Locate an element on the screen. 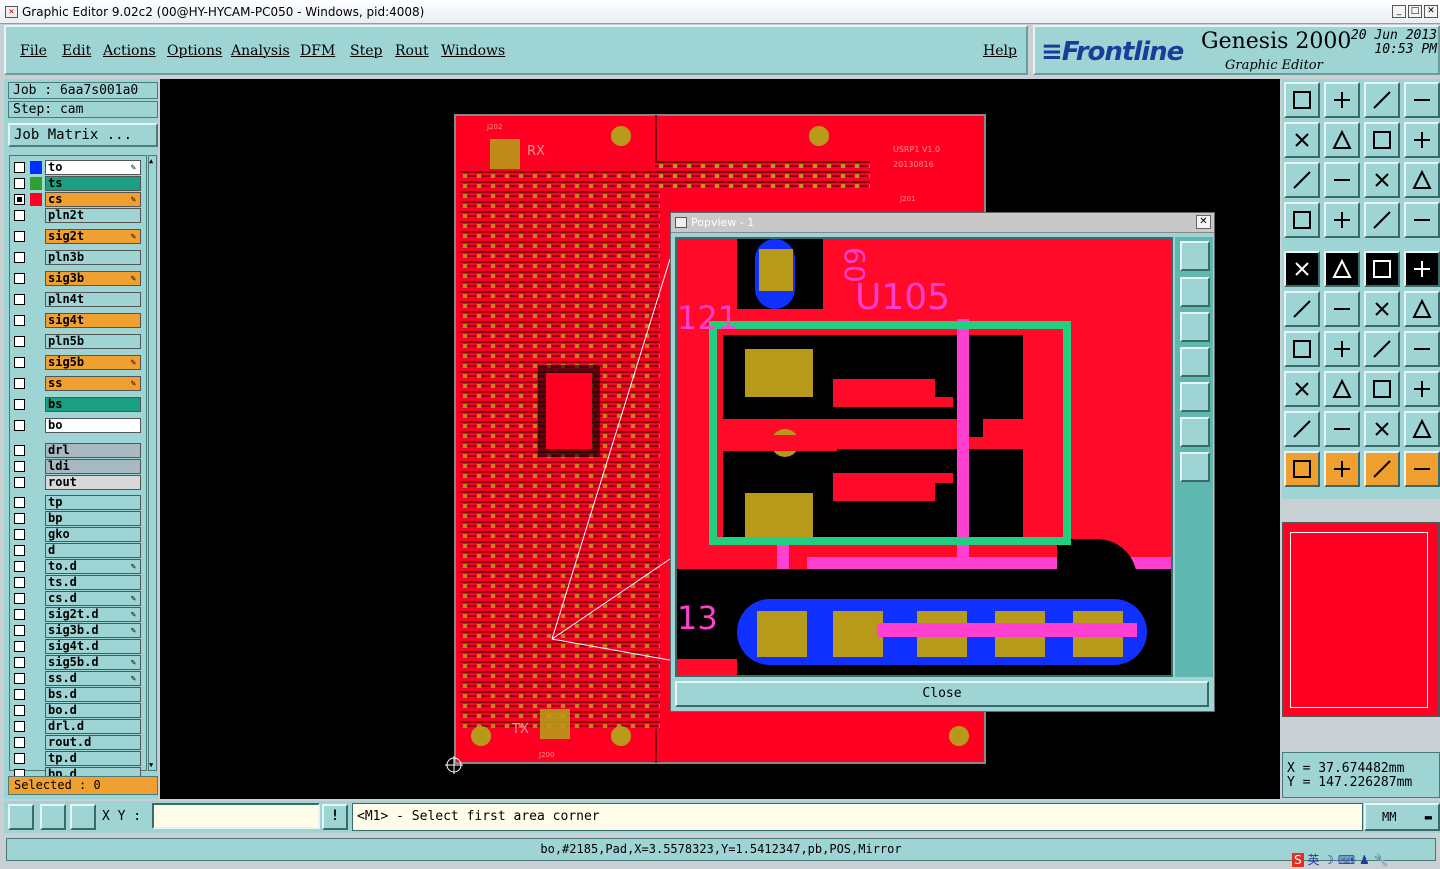  layer-name: sig3b.d ✎ is located at coordinates (93, 630).